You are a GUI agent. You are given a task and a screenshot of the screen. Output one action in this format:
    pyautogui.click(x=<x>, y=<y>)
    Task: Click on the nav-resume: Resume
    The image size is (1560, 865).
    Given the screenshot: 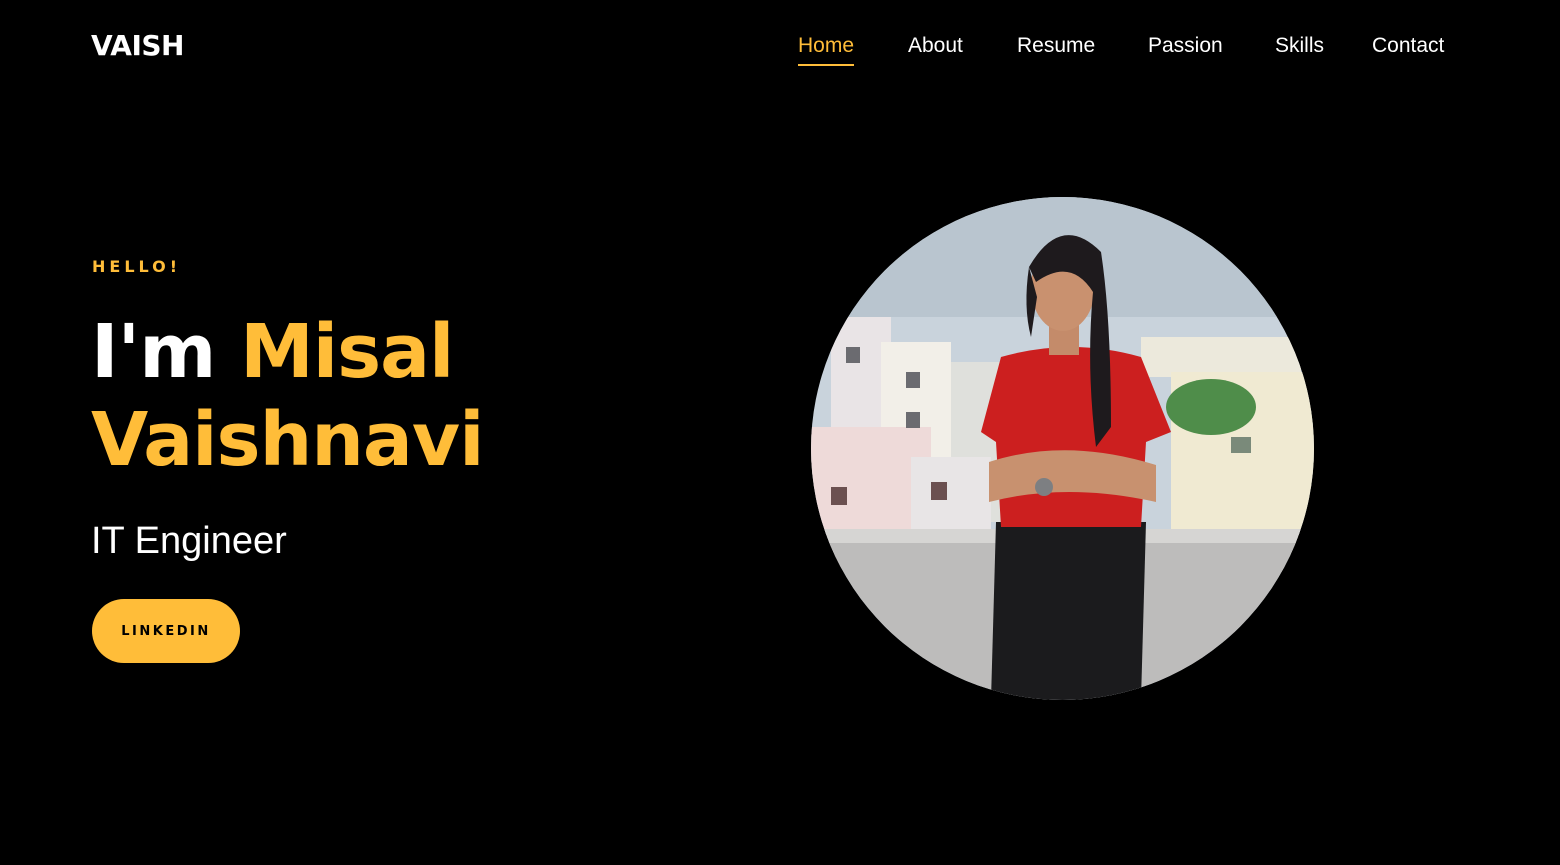 What is the action you would take?
    pyautogui.click(x=1056, y=46)
    